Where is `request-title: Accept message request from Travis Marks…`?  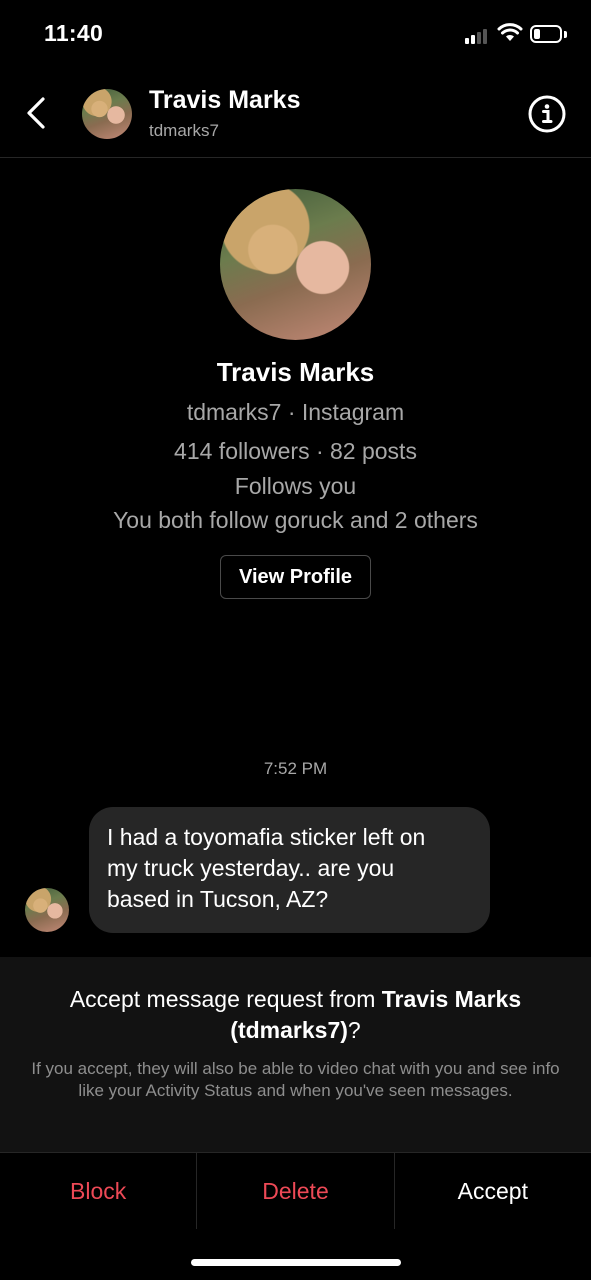
request-title: Accept message request from Travis Marks… is located at coordinates (295, 1015).